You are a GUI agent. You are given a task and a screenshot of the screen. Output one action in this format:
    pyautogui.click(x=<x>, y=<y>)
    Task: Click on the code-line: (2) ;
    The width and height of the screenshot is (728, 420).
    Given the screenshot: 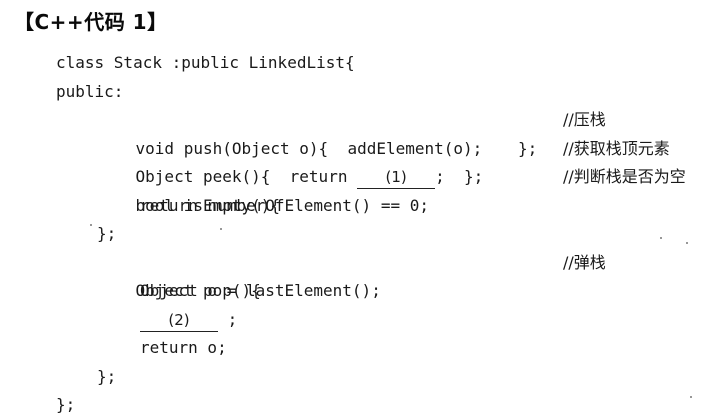 What is the action you would take?
    pyautogui.click(x=364, y=320)
    